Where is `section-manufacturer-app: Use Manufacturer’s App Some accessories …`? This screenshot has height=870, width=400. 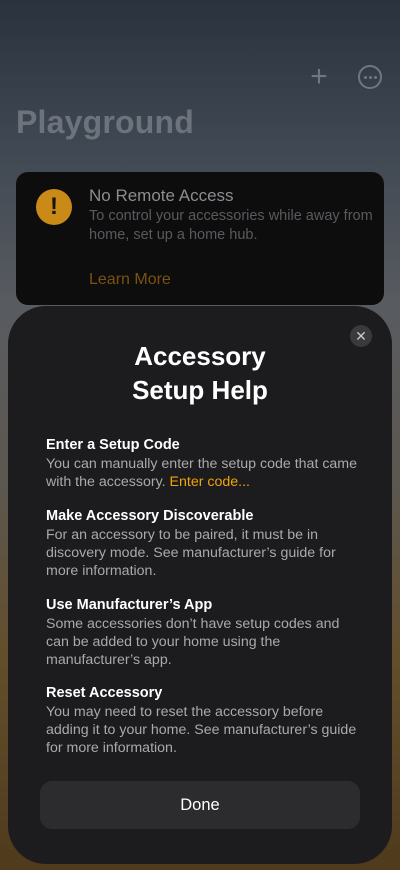 section-manufacturer-app: Use Manufacturer’s App Some accessories … is located at coordinates (205, 633).